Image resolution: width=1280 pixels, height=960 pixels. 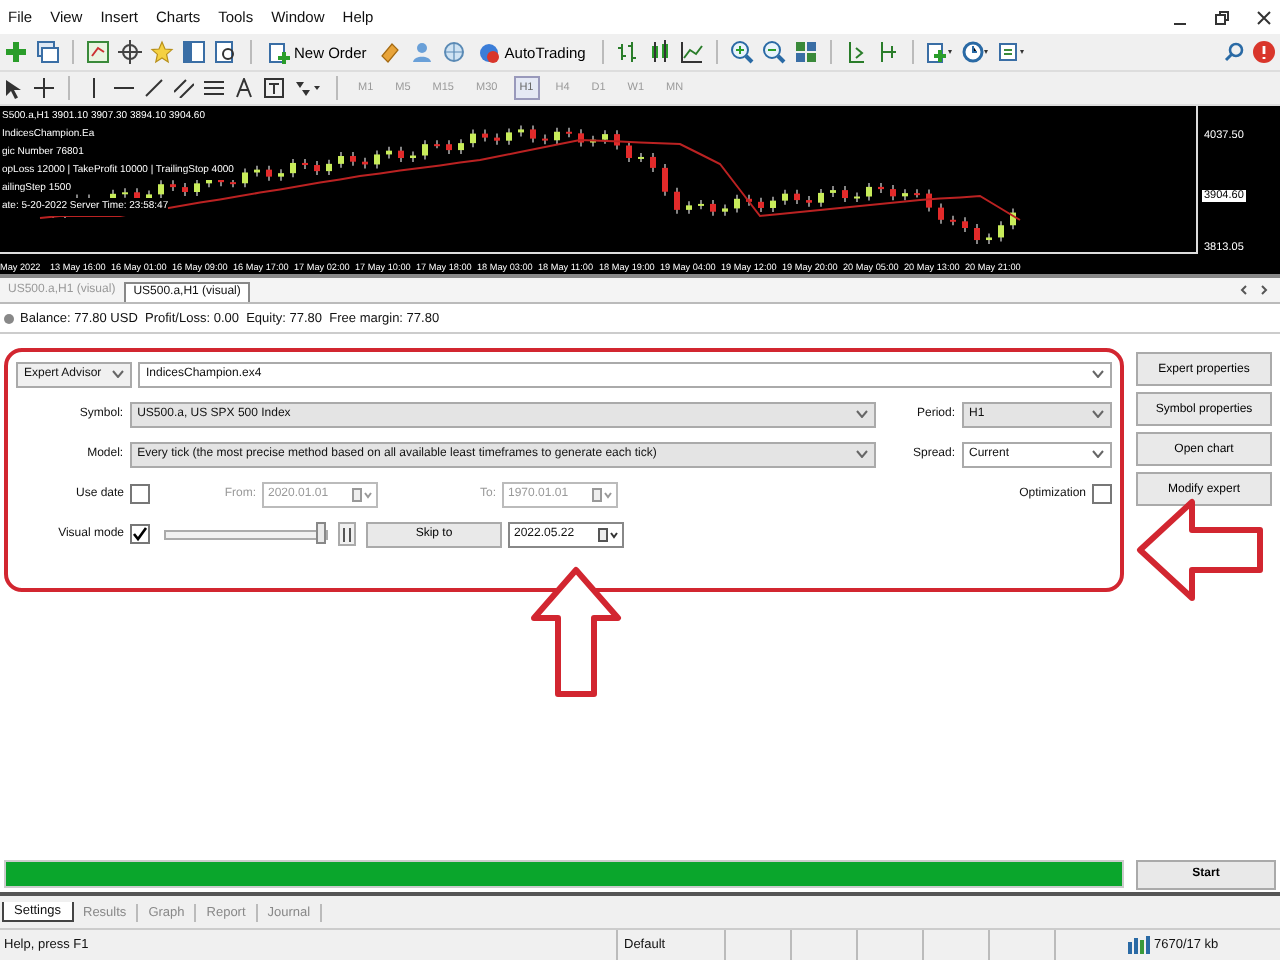 What do you see at coordinates (184, 88) in the screenshot?
I see `channel-icon` at bounding box center [184, 88].